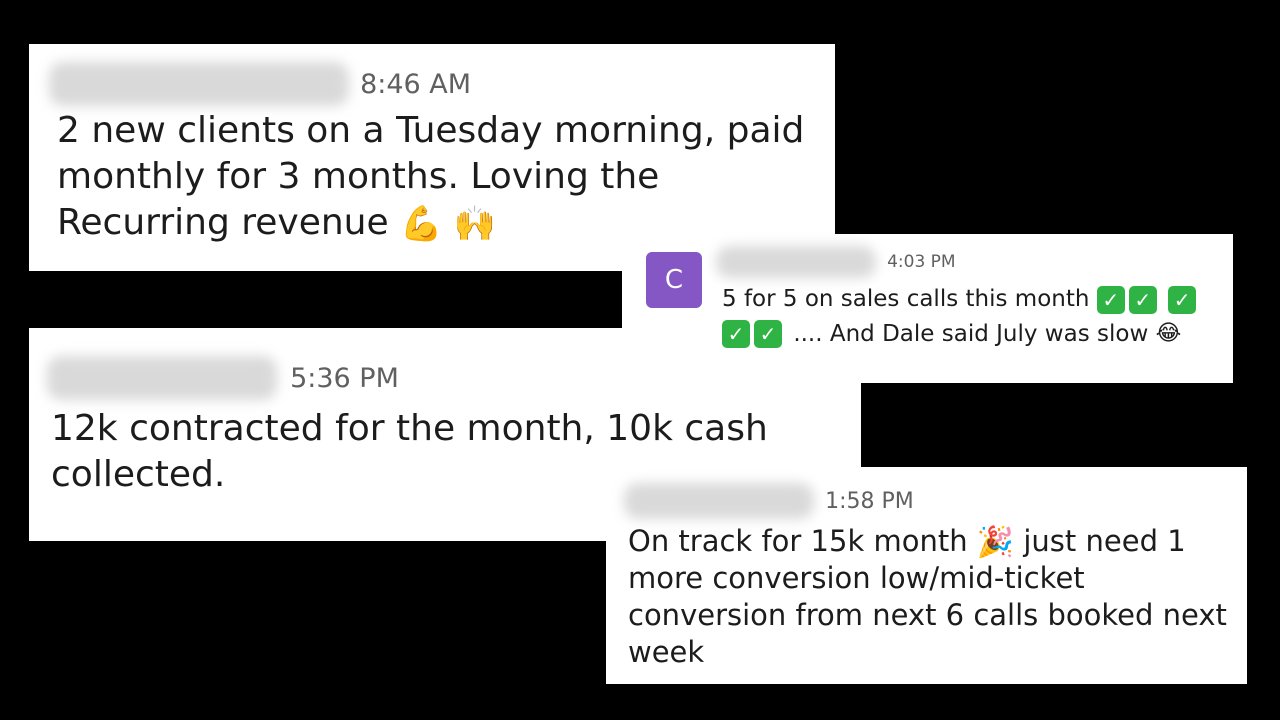 This screenshot has width=1280, height=720. What do you see at coordinates (906, 299) in the screenshot?
I see `message-text-part-a: 5 for 5 on sales calls this month` at bounding box center [906, 299].